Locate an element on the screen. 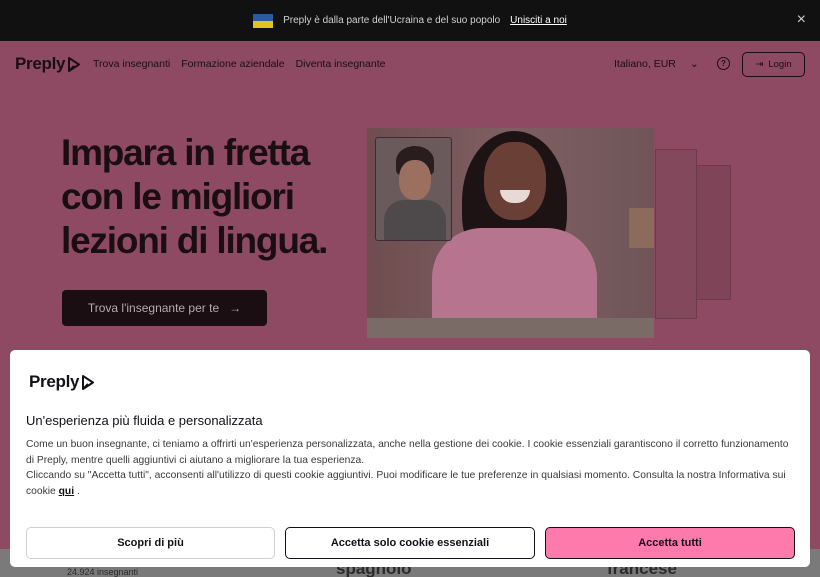 Image resolution: width=820 pixels, height=577 pixels. arrow-right-icon: → is located at coordinates (235, 308).